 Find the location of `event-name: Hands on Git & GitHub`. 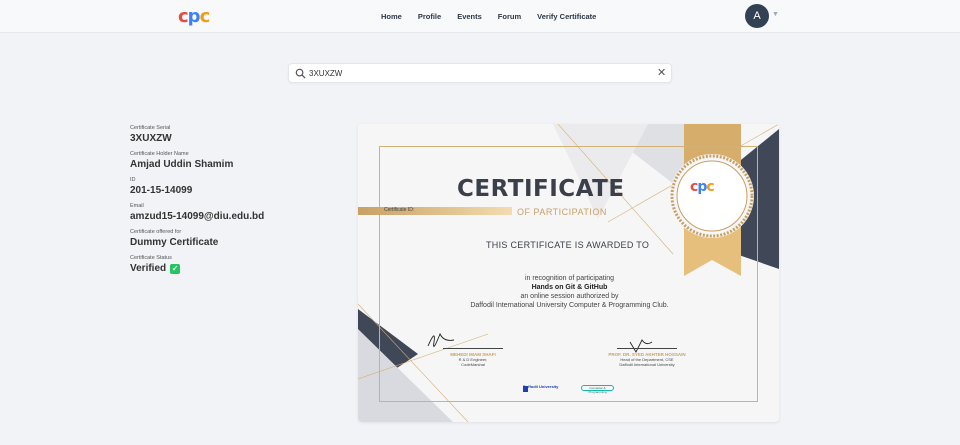

event-name: Hands on Git & GitHub is located at coordinates (569, 287).